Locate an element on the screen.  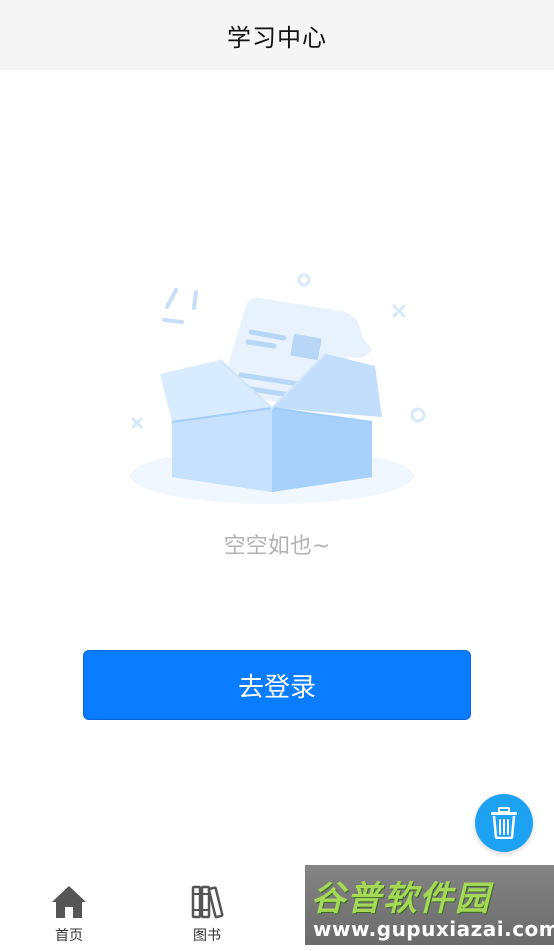
tab-books-label: 图书 is located at coordinates (207, 936).